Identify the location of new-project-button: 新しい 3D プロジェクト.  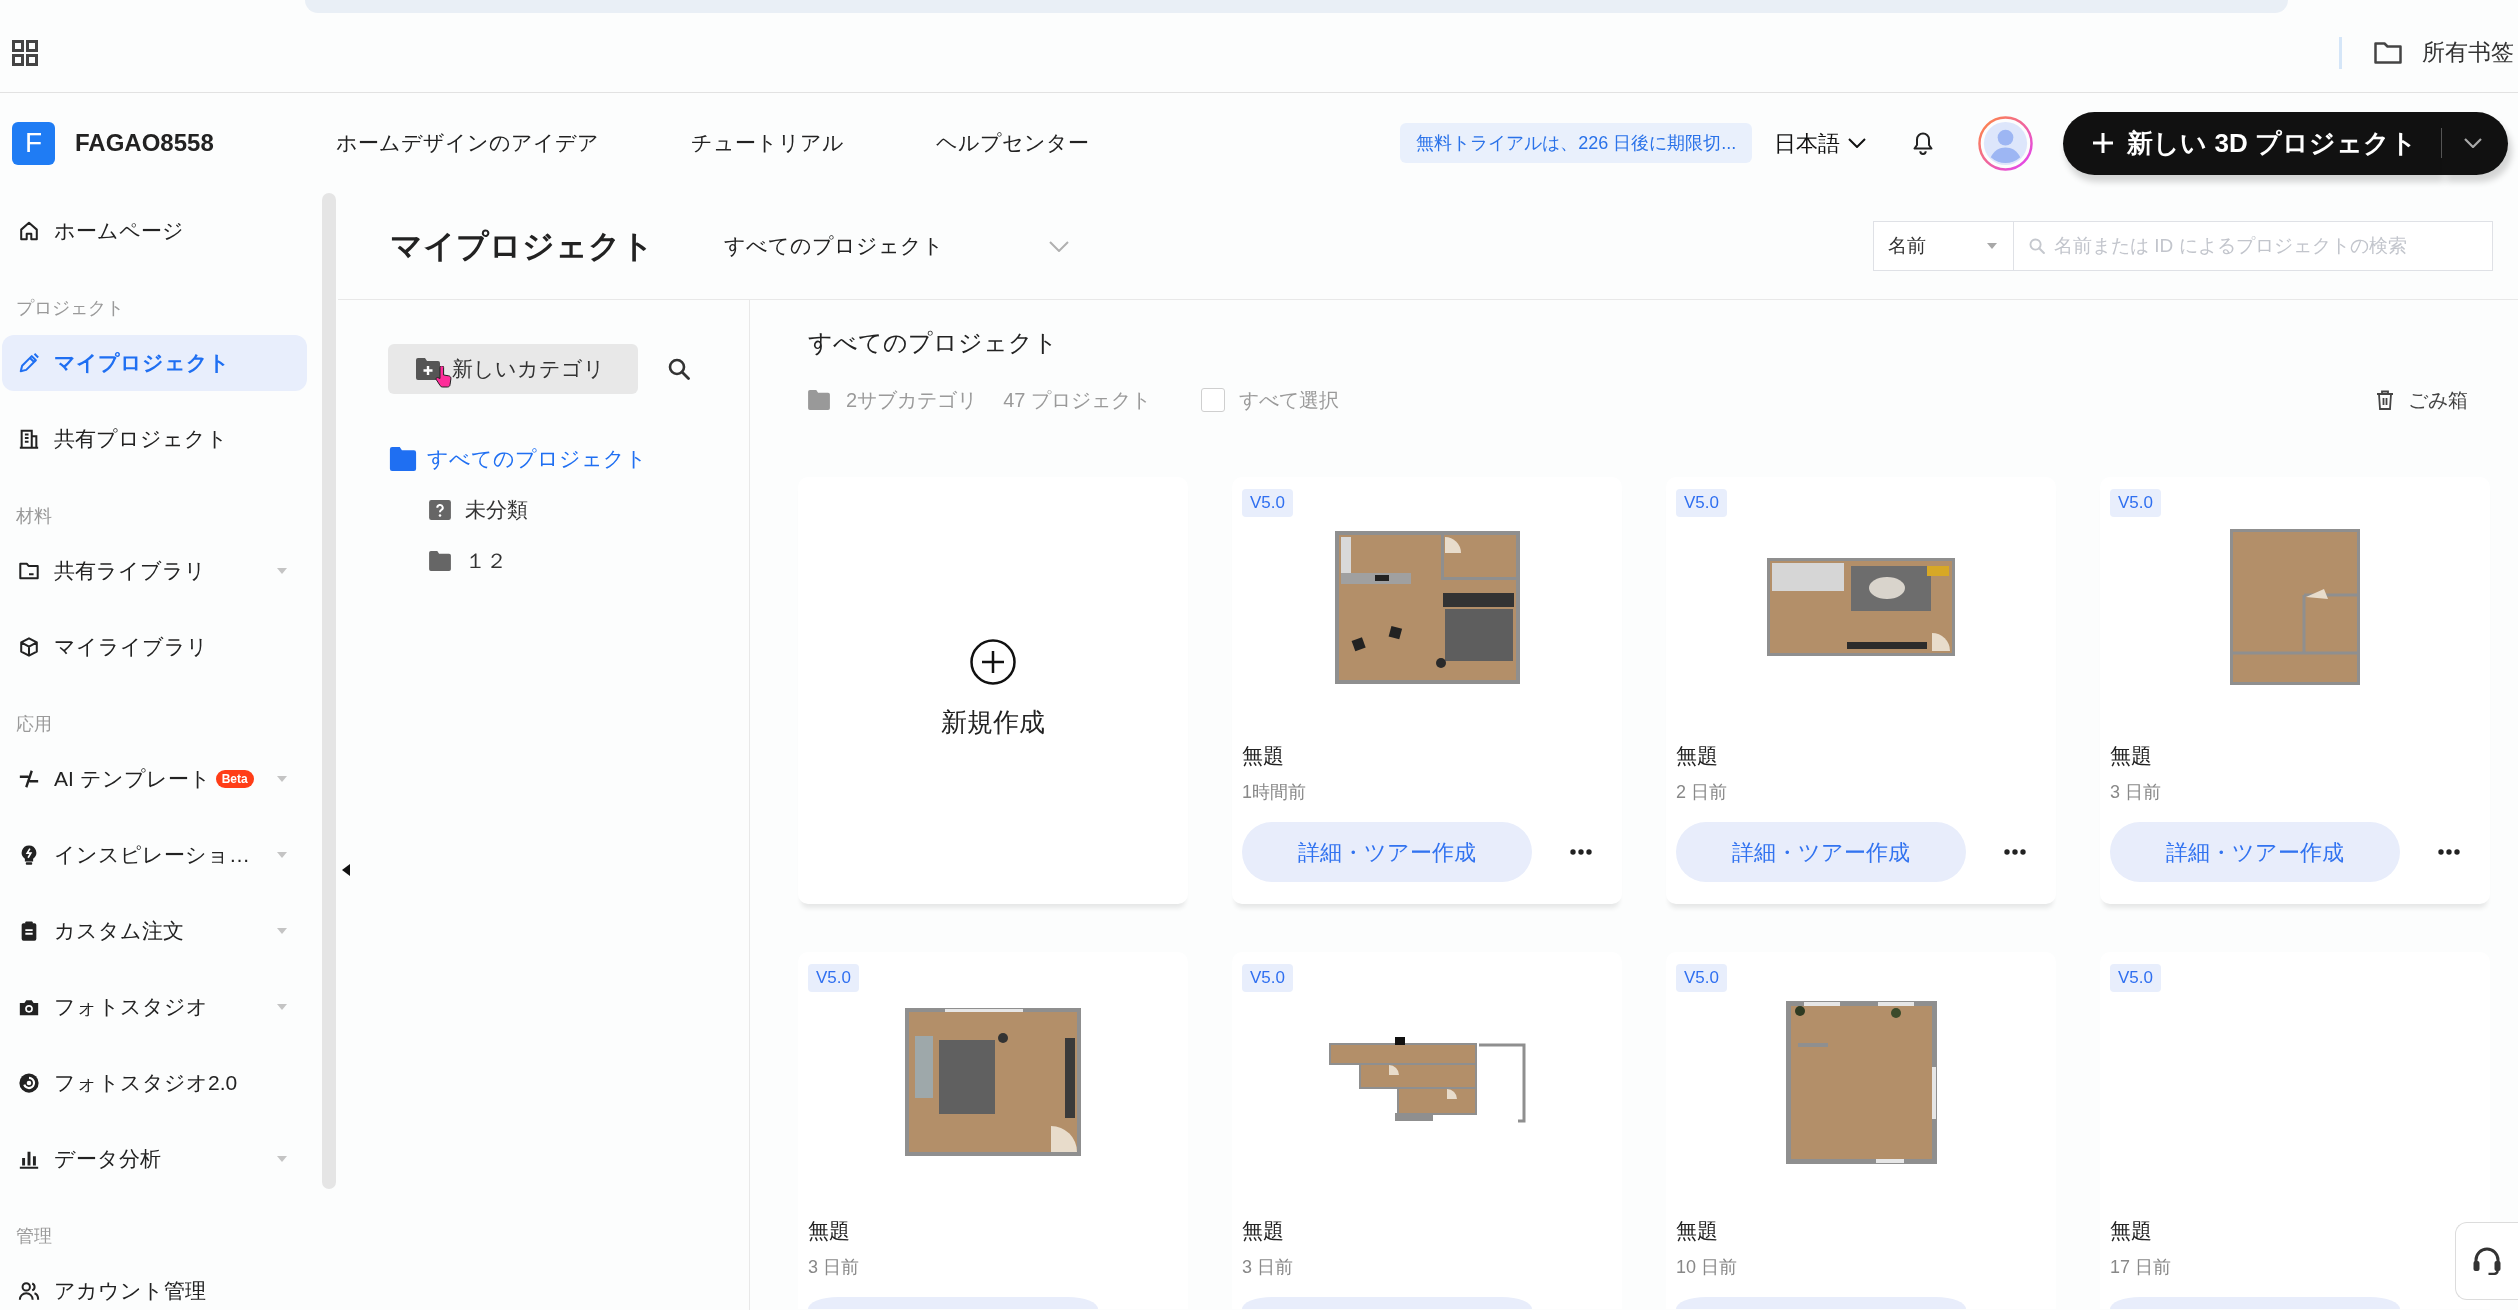
(2252, 143).